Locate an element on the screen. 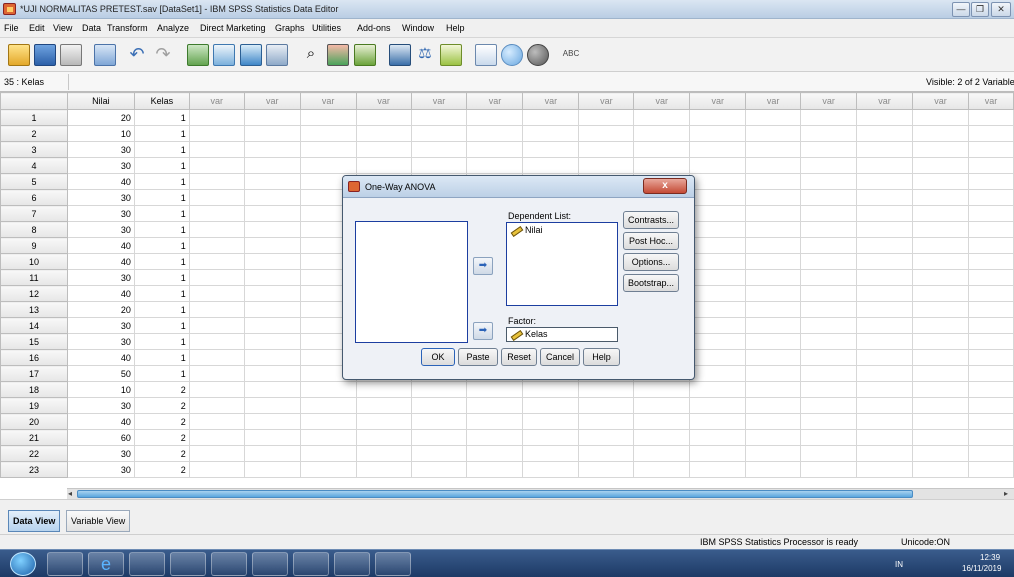 The width and height of the screenshot is (1014, 577). row-number: 19 is located at coordinates (34, 405).